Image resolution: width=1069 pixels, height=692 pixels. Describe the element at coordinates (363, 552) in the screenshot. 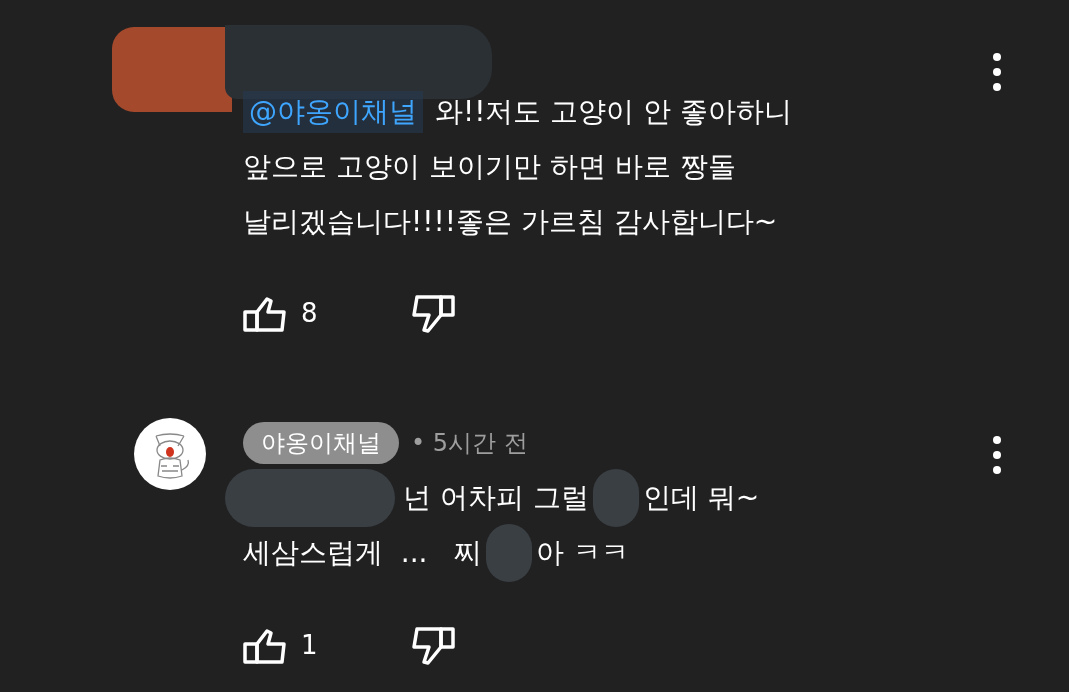

I see `comment-text: 세삼스럽게 ... 찌` at that location.